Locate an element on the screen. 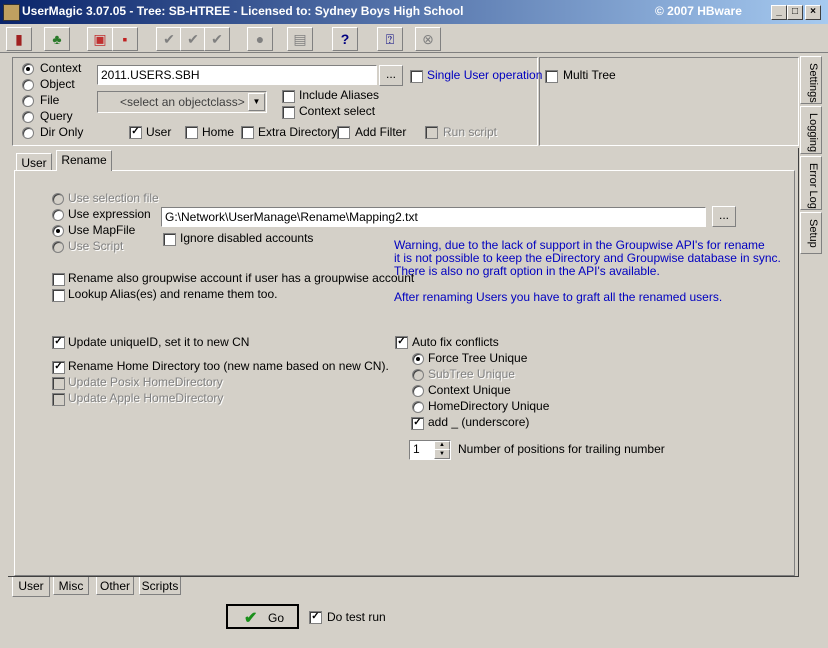 This screenshot has height=648, width=828. context-input: 2011.USERS.SBH is located at coordinates (237, 75).